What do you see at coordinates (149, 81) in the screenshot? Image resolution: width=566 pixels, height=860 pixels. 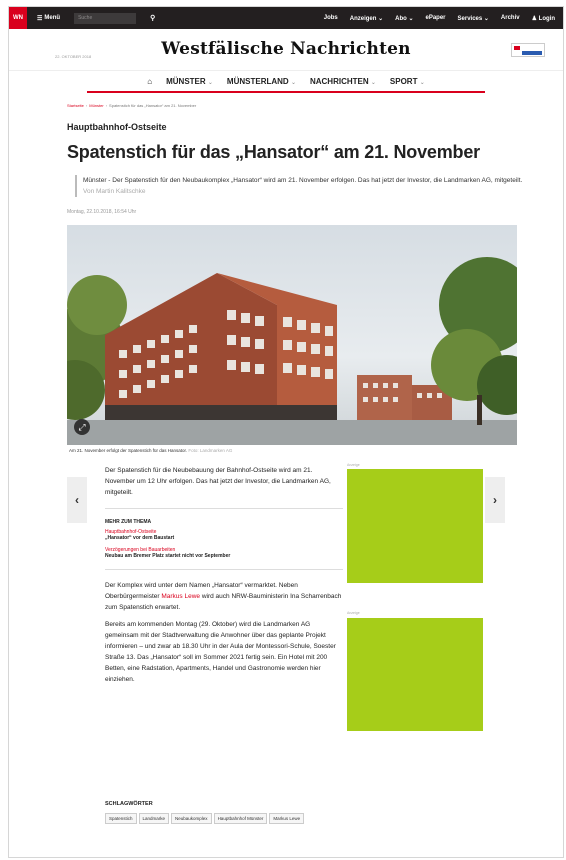 I see `home-icon: ⌂` at bounding box center [149, 81].